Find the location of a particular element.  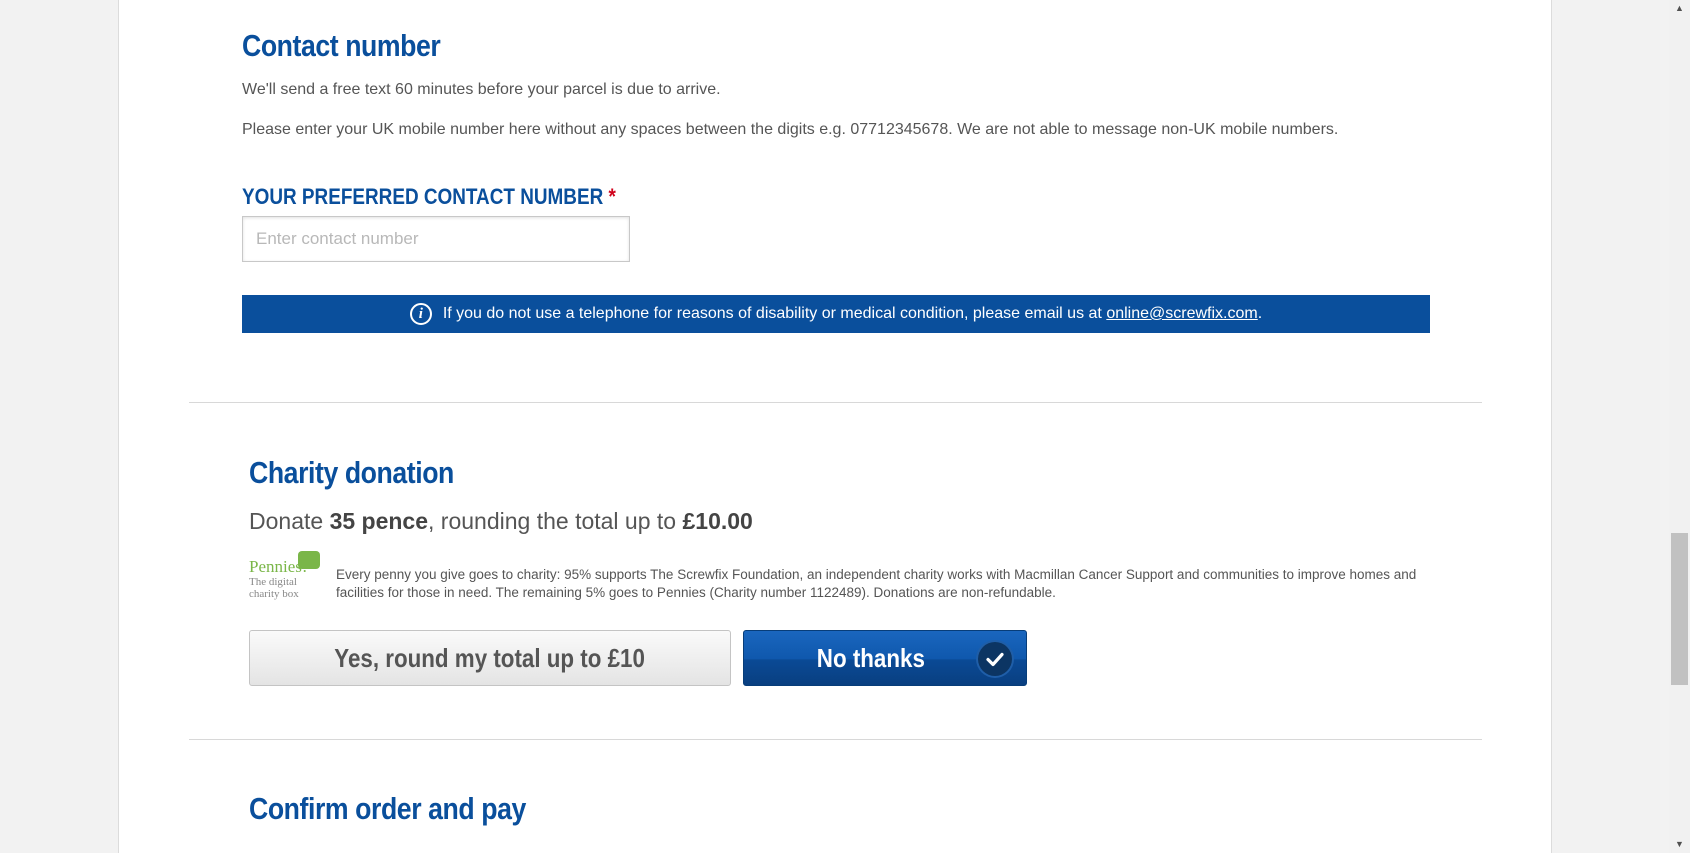

contact-number-label-text: YOUR PREFERRED CONTACT NUMBER is located at coordinates (423, 196).